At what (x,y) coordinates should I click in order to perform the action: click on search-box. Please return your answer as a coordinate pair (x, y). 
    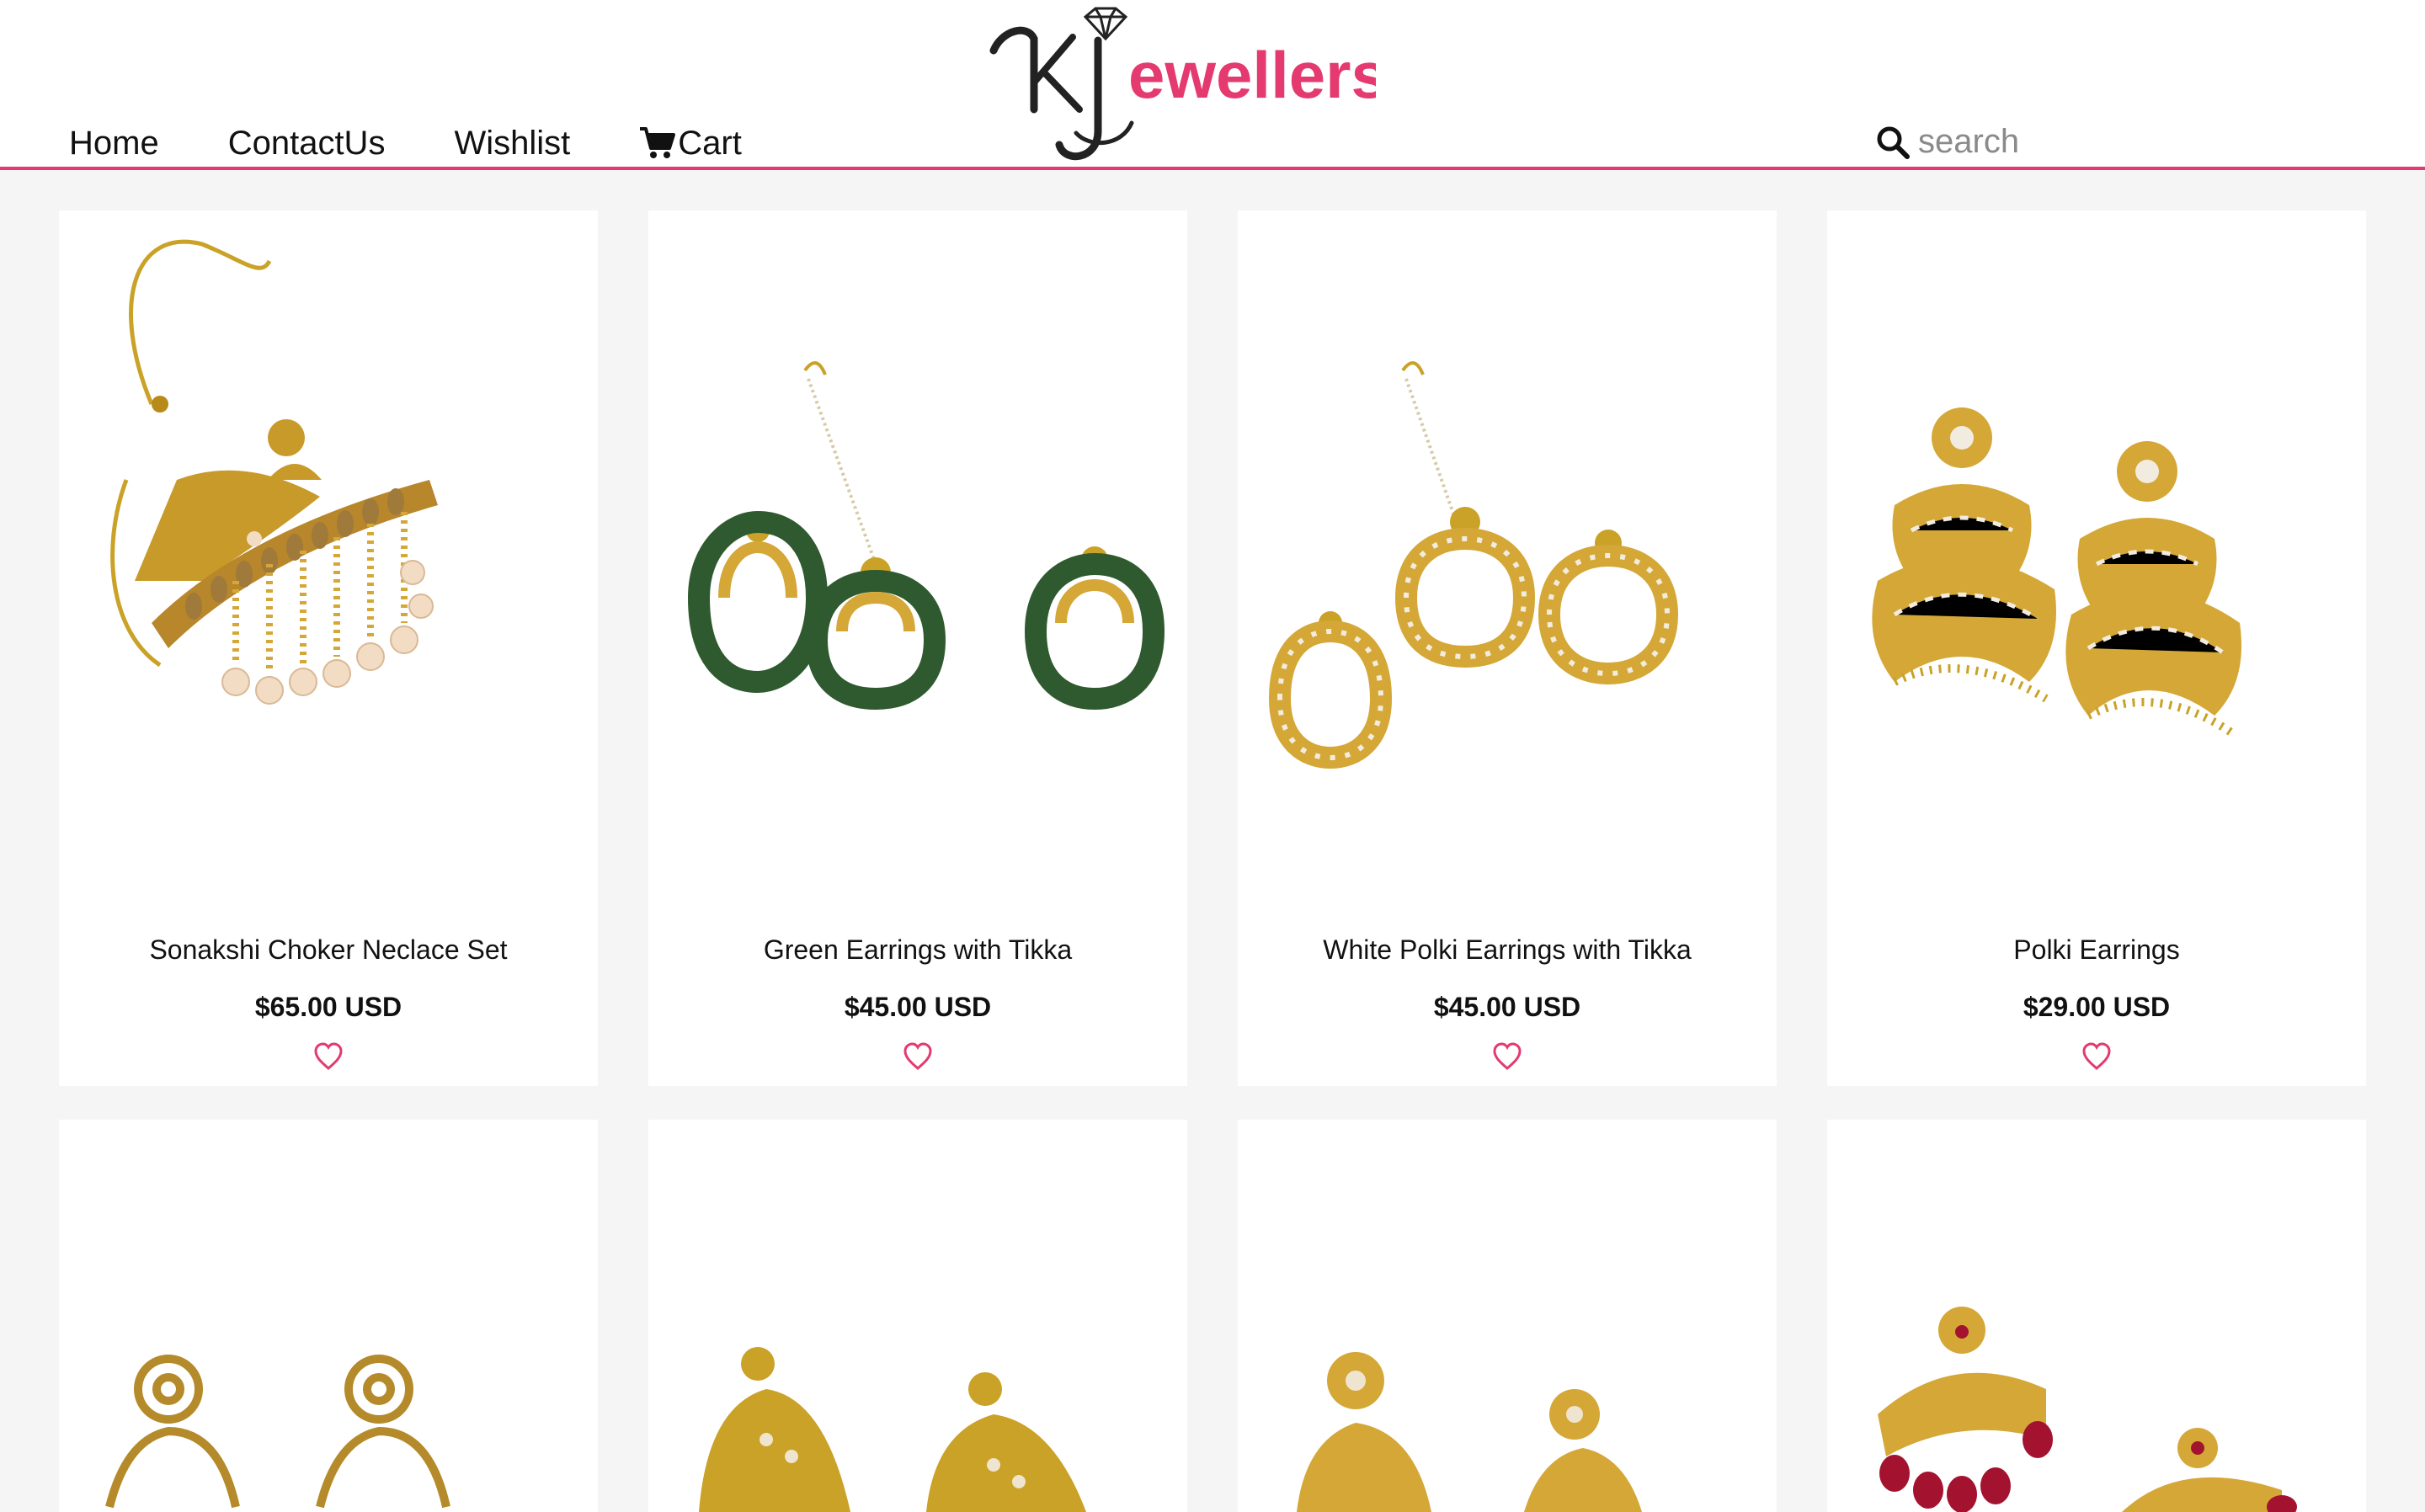
    Looking at the image, I should click on (2133, 142).